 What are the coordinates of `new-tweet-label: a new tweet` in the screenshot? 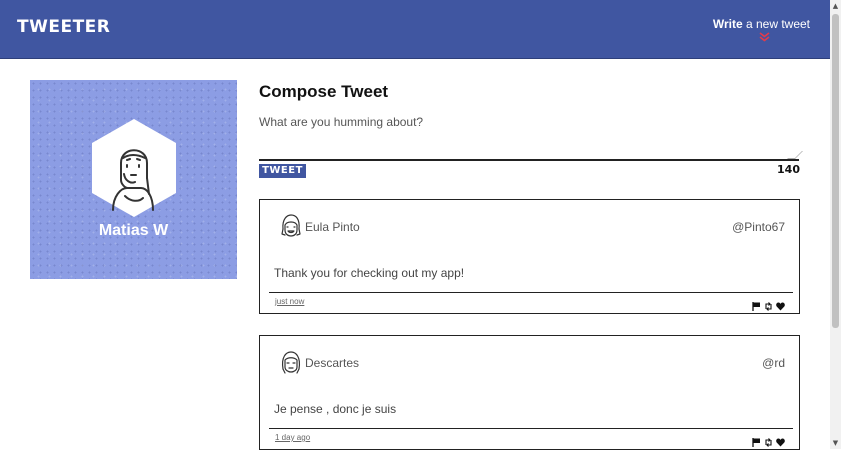 It's located at (776, 24).